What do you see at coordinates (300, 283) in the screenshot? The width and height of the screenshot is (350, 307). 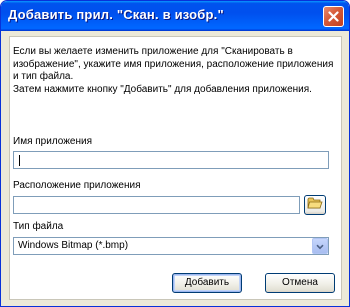 I see `cancel-button: Отмена` at bounding box center [300, 283].